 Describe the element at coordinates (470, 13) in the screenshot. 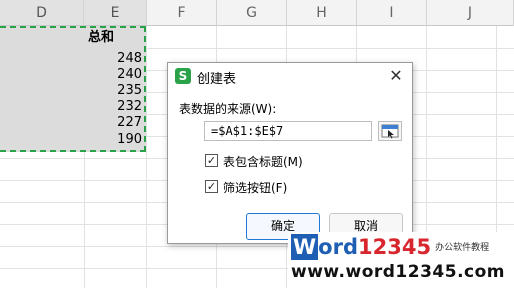

I see `column-header-j: J` at that location.